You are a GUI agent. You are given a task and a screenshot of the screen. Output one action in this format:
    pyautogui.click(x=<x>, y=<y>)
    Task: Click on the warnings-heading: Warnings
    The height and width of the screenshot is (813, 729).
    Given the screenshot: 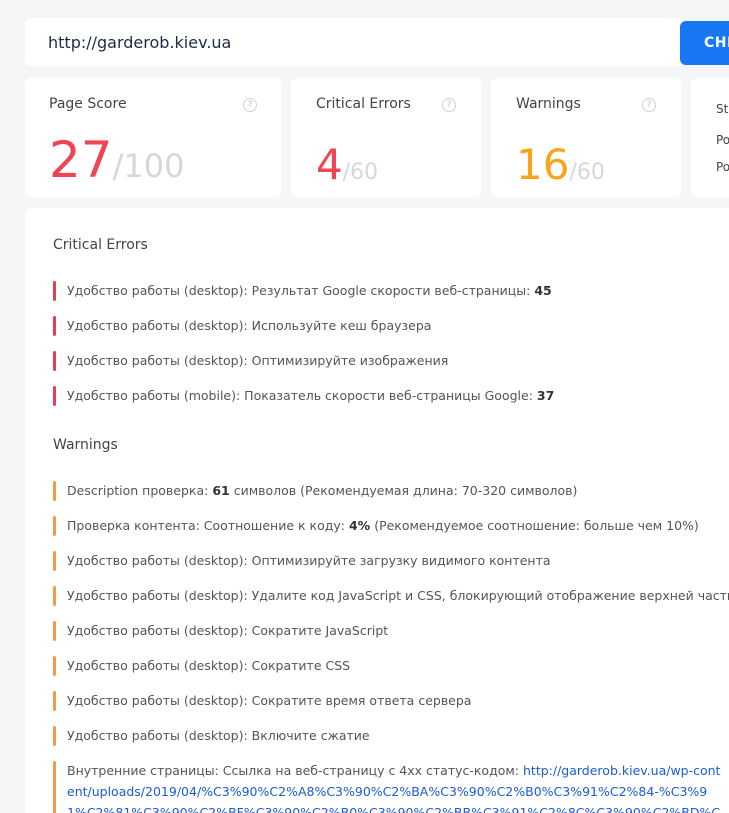 What is the action you would take?
    pyautogui.click(x=85, y=445)
    